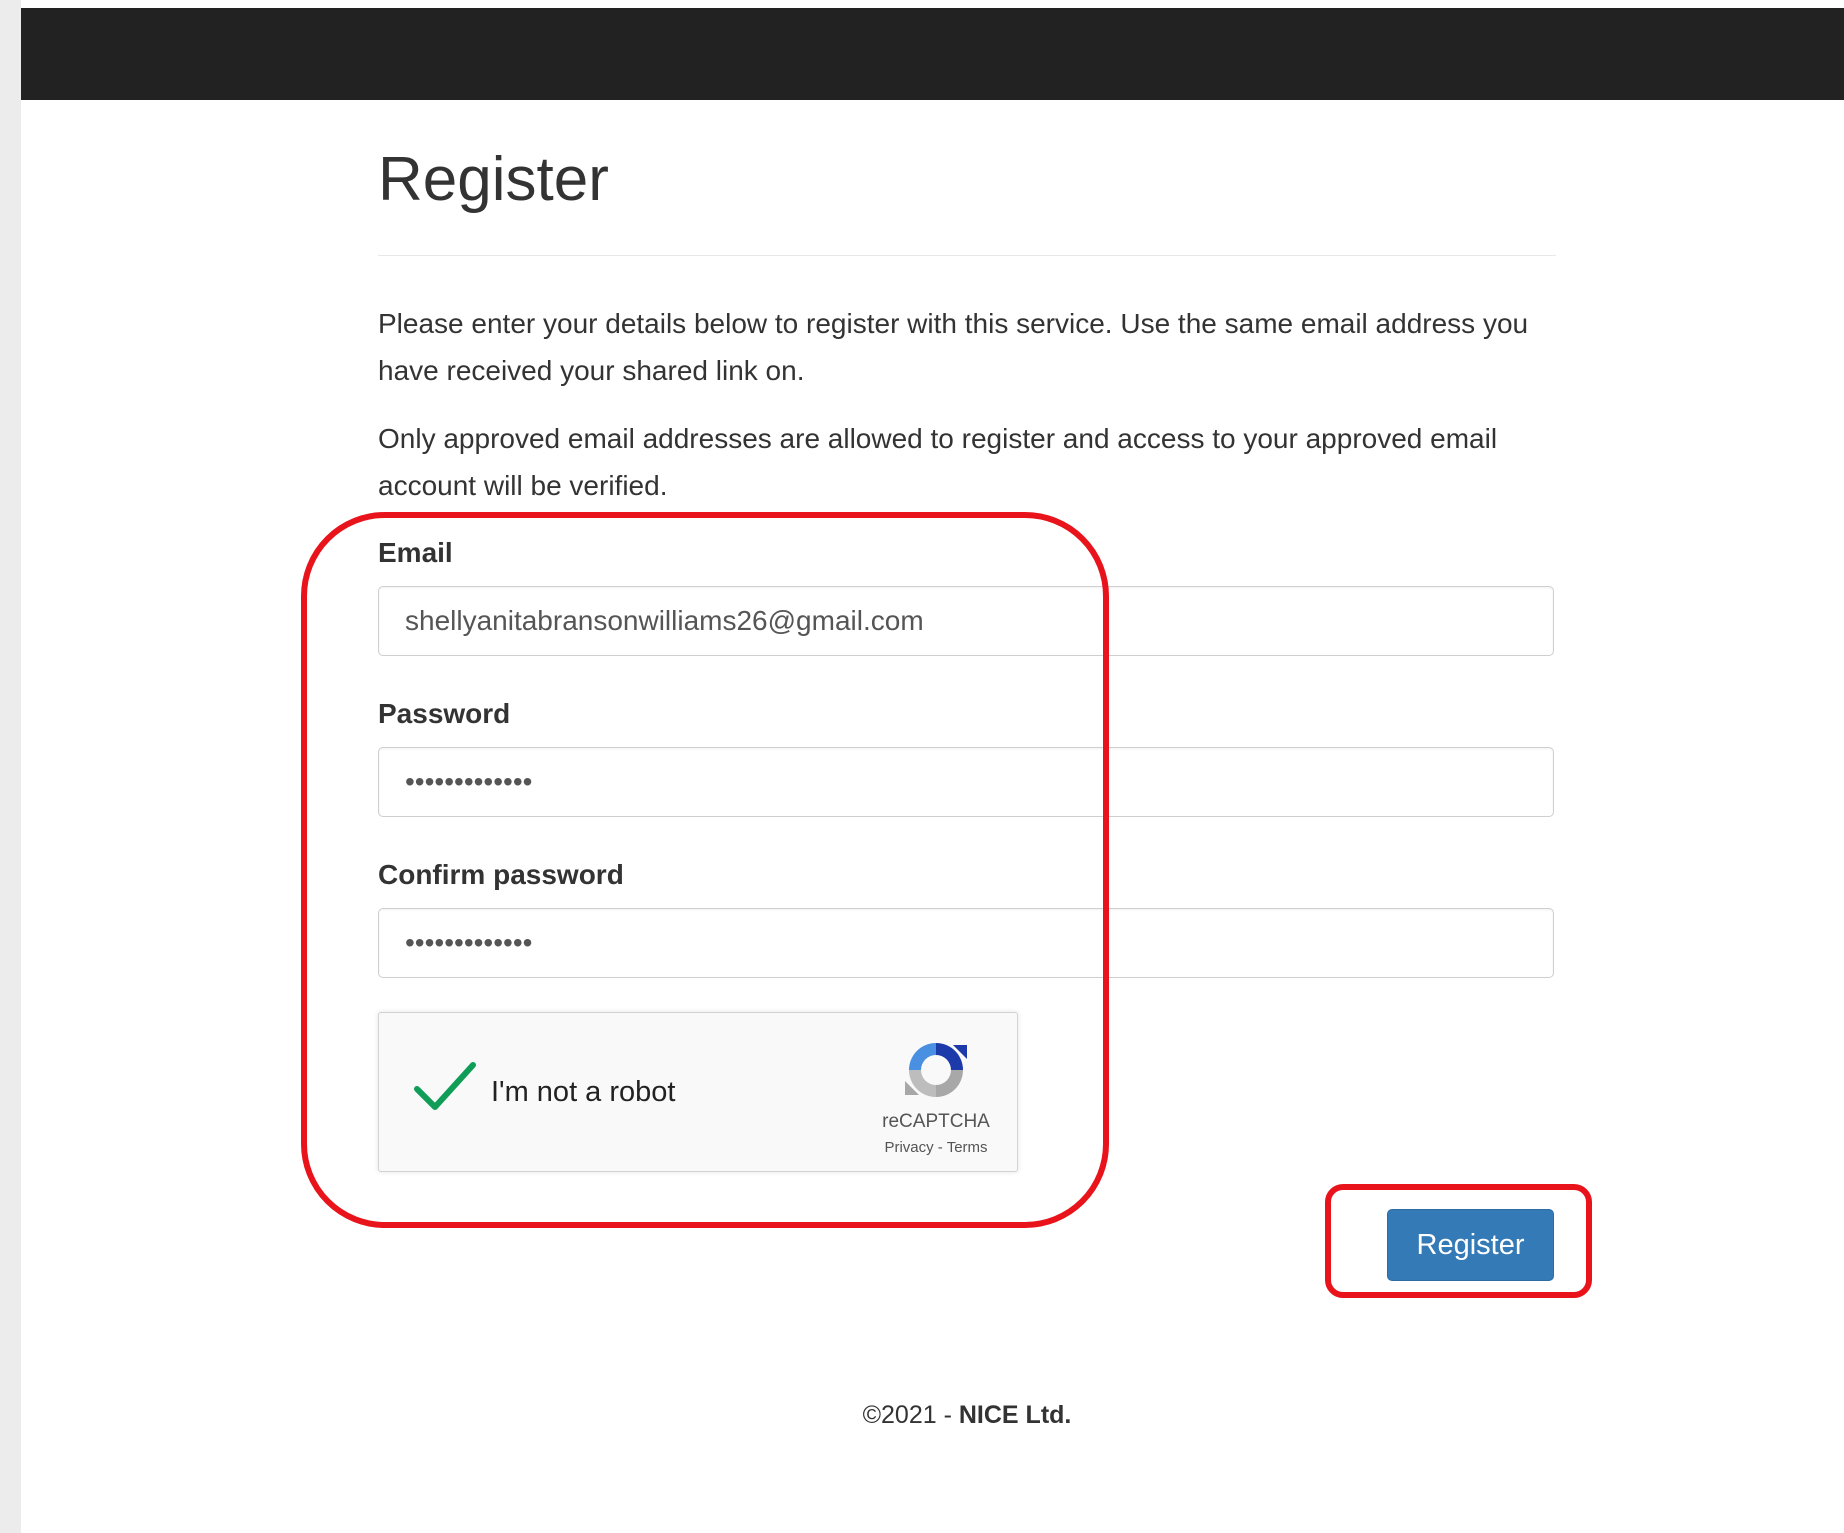 Image resolution: width=1844 pixels, height=1533 pixels. I want to click on footer-company: NICE Ltd., so click(1015, 1415).